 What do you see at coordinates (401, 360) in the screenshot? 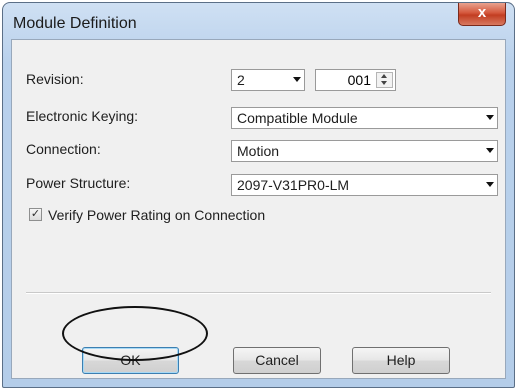
I see `help-button: Help` at bounding box center [401, 360].